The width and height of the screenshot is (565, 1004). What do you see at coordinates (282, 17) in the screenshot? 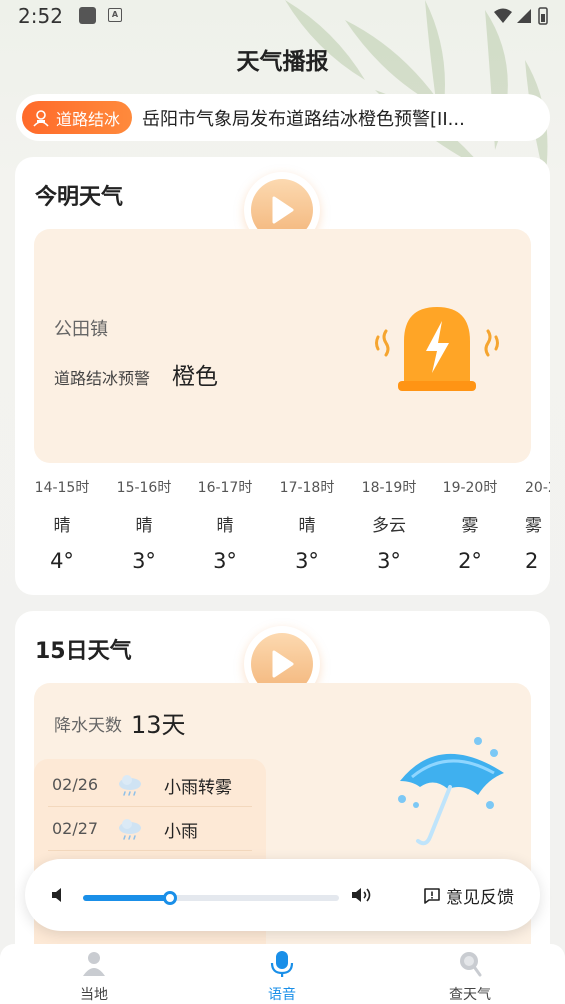
I see `status-bar: 2:52 A` at bounding box center [282, 17].